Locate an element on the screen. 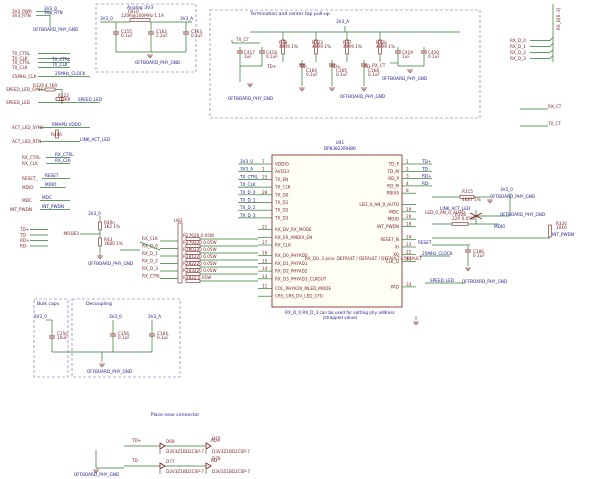  termination-title: Termination and center tap pull-up is located at coordinates (289, 14).